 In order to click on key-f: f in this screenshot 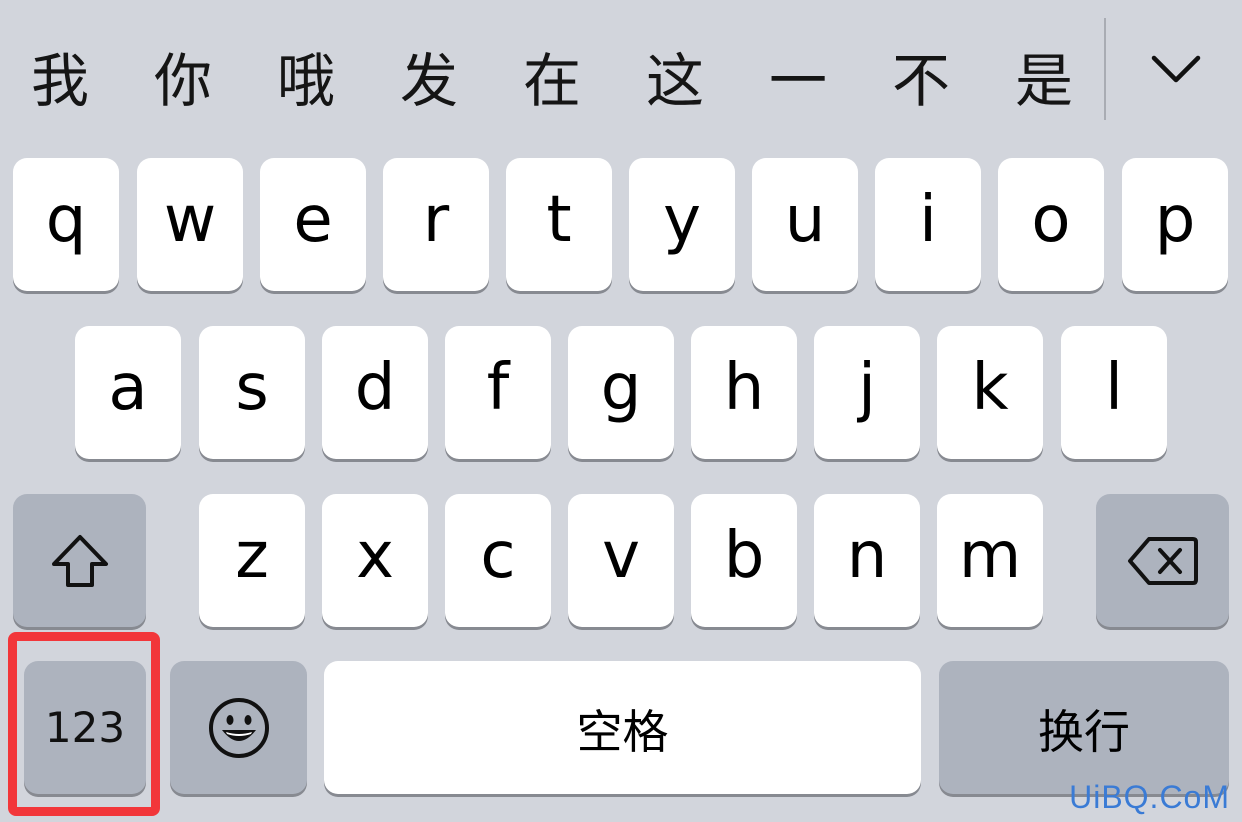, I will do `click(498, 392)`.